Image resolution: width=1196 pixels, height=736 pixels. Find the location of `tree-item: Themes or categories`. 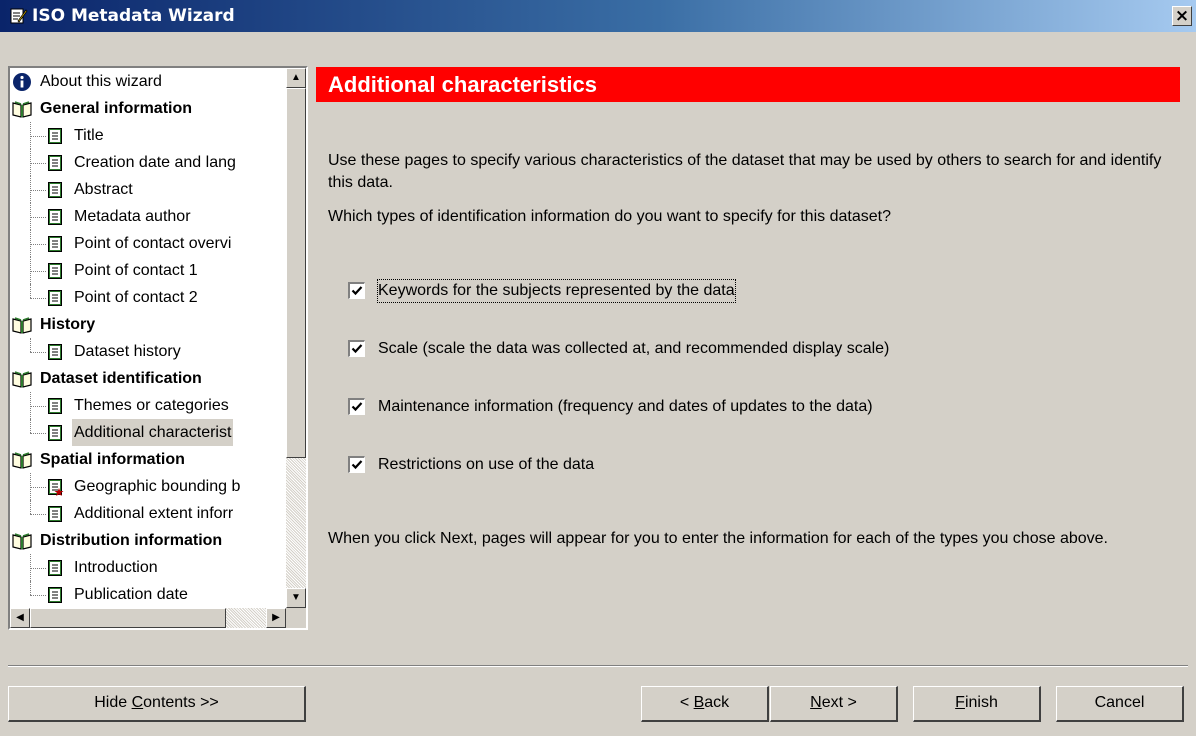

tree-item: Themes or categories is located at coordinates (148, 405).